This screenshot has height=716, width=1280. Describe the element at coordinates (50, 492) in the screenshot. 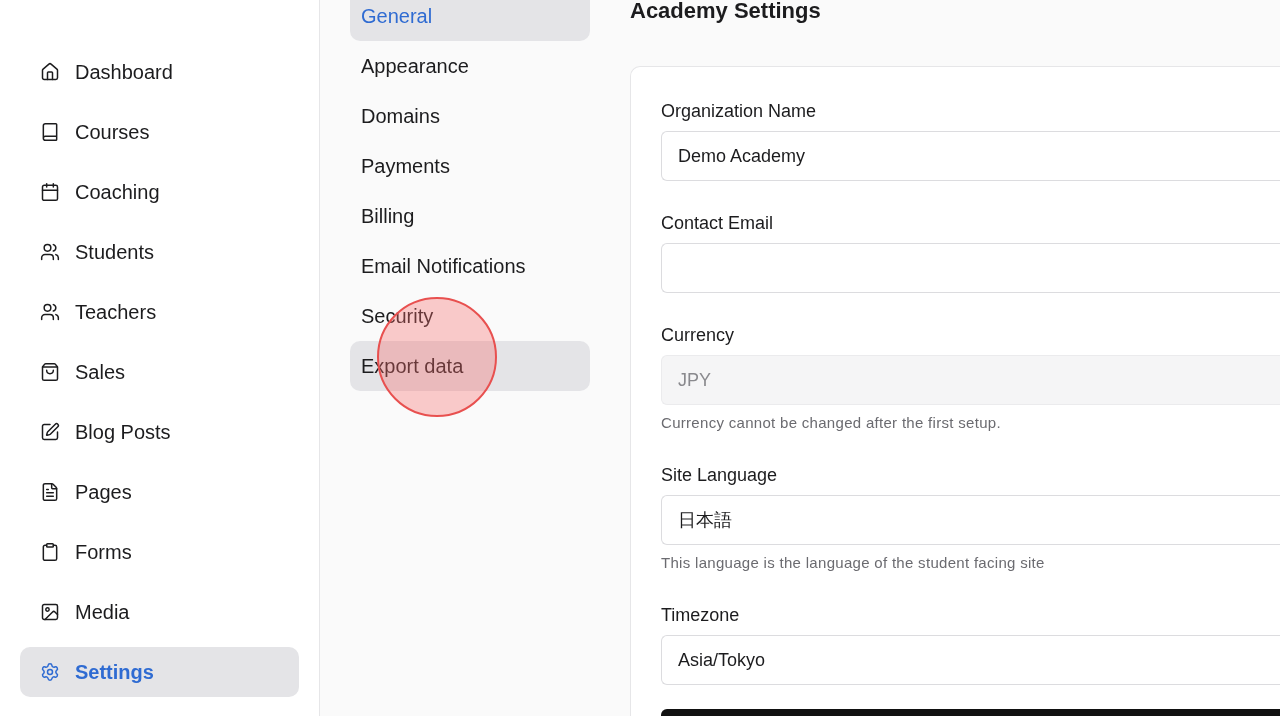

I see `document-icon` at that location.